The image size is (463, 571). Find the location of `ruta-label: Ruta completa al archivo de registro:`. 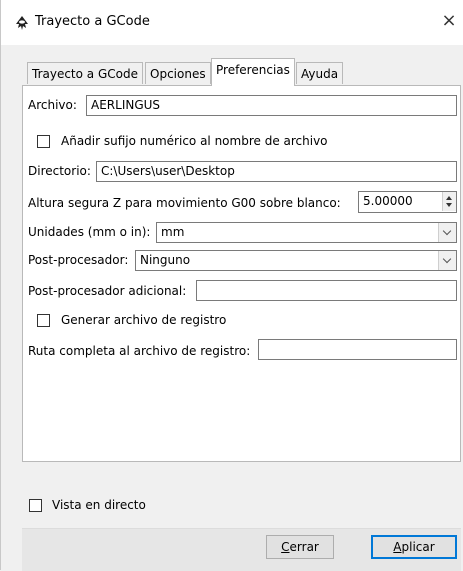

ruta-label: Ruta completa al archivo de registro: is located at coordinates (139, 351).